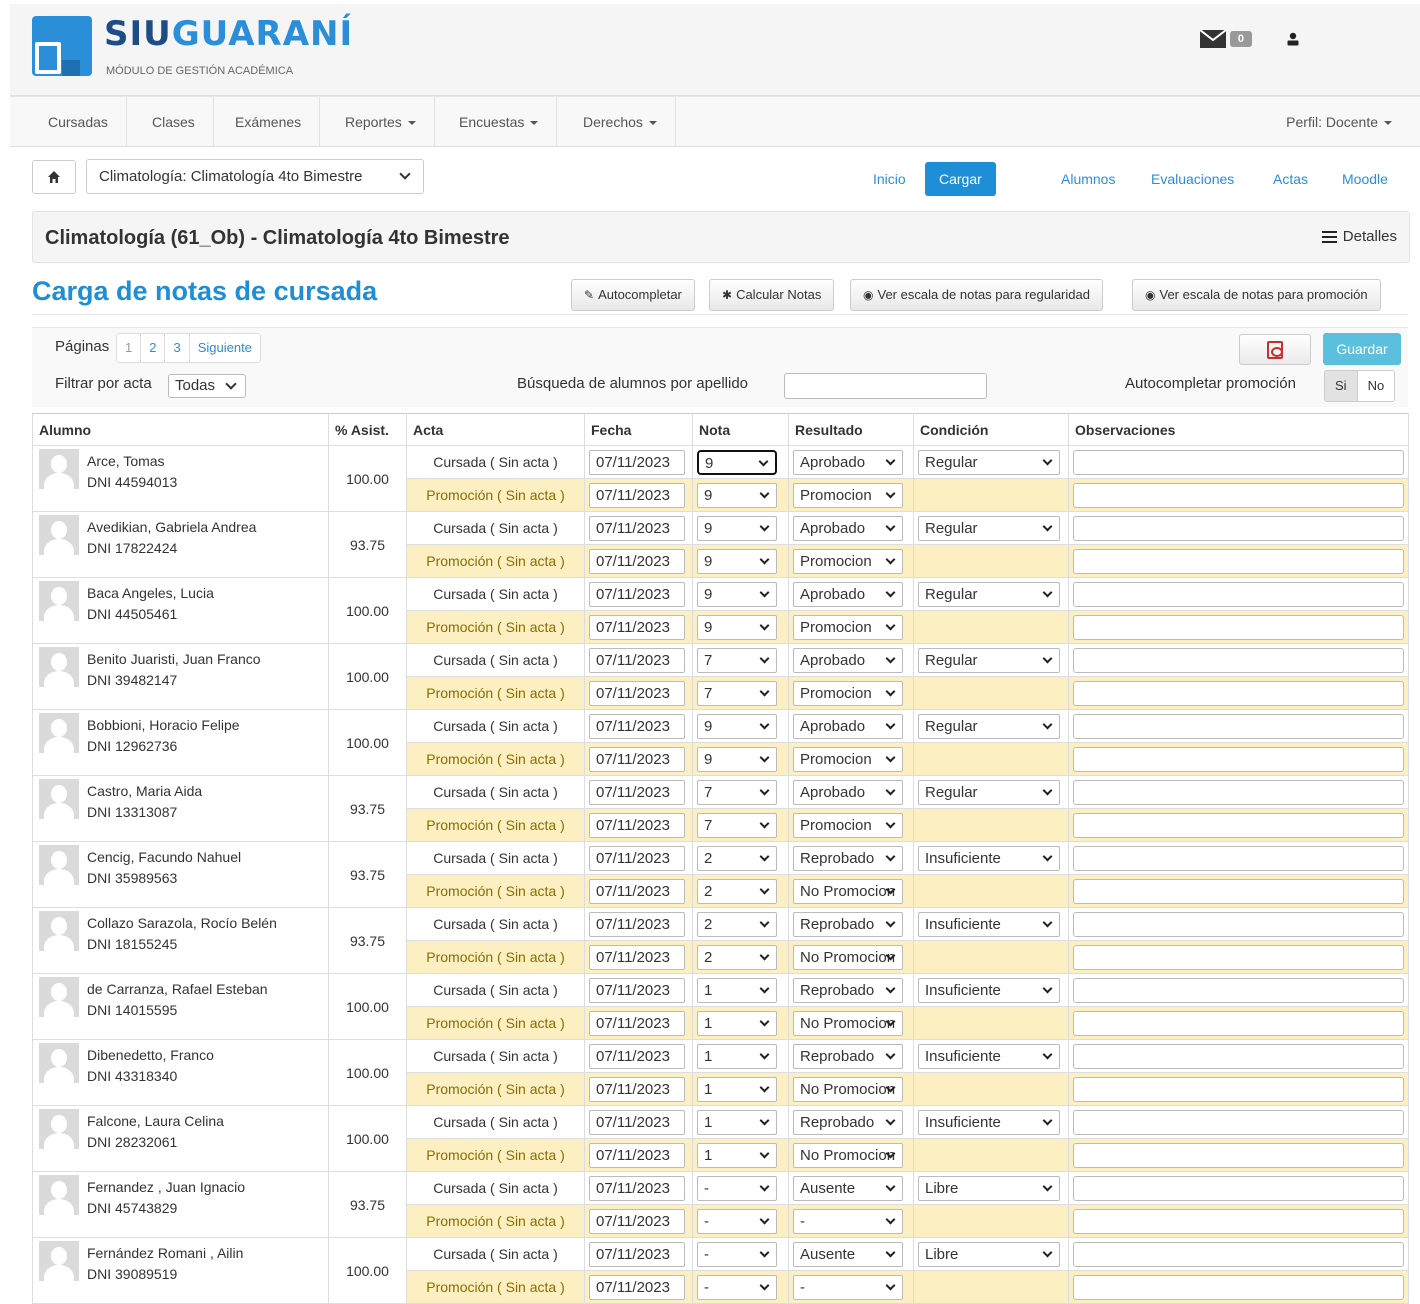  Describe the element at coordinates (960, 191) in the screenshot. I see `tab-cargar-notas: Cargar Notas` at that location.